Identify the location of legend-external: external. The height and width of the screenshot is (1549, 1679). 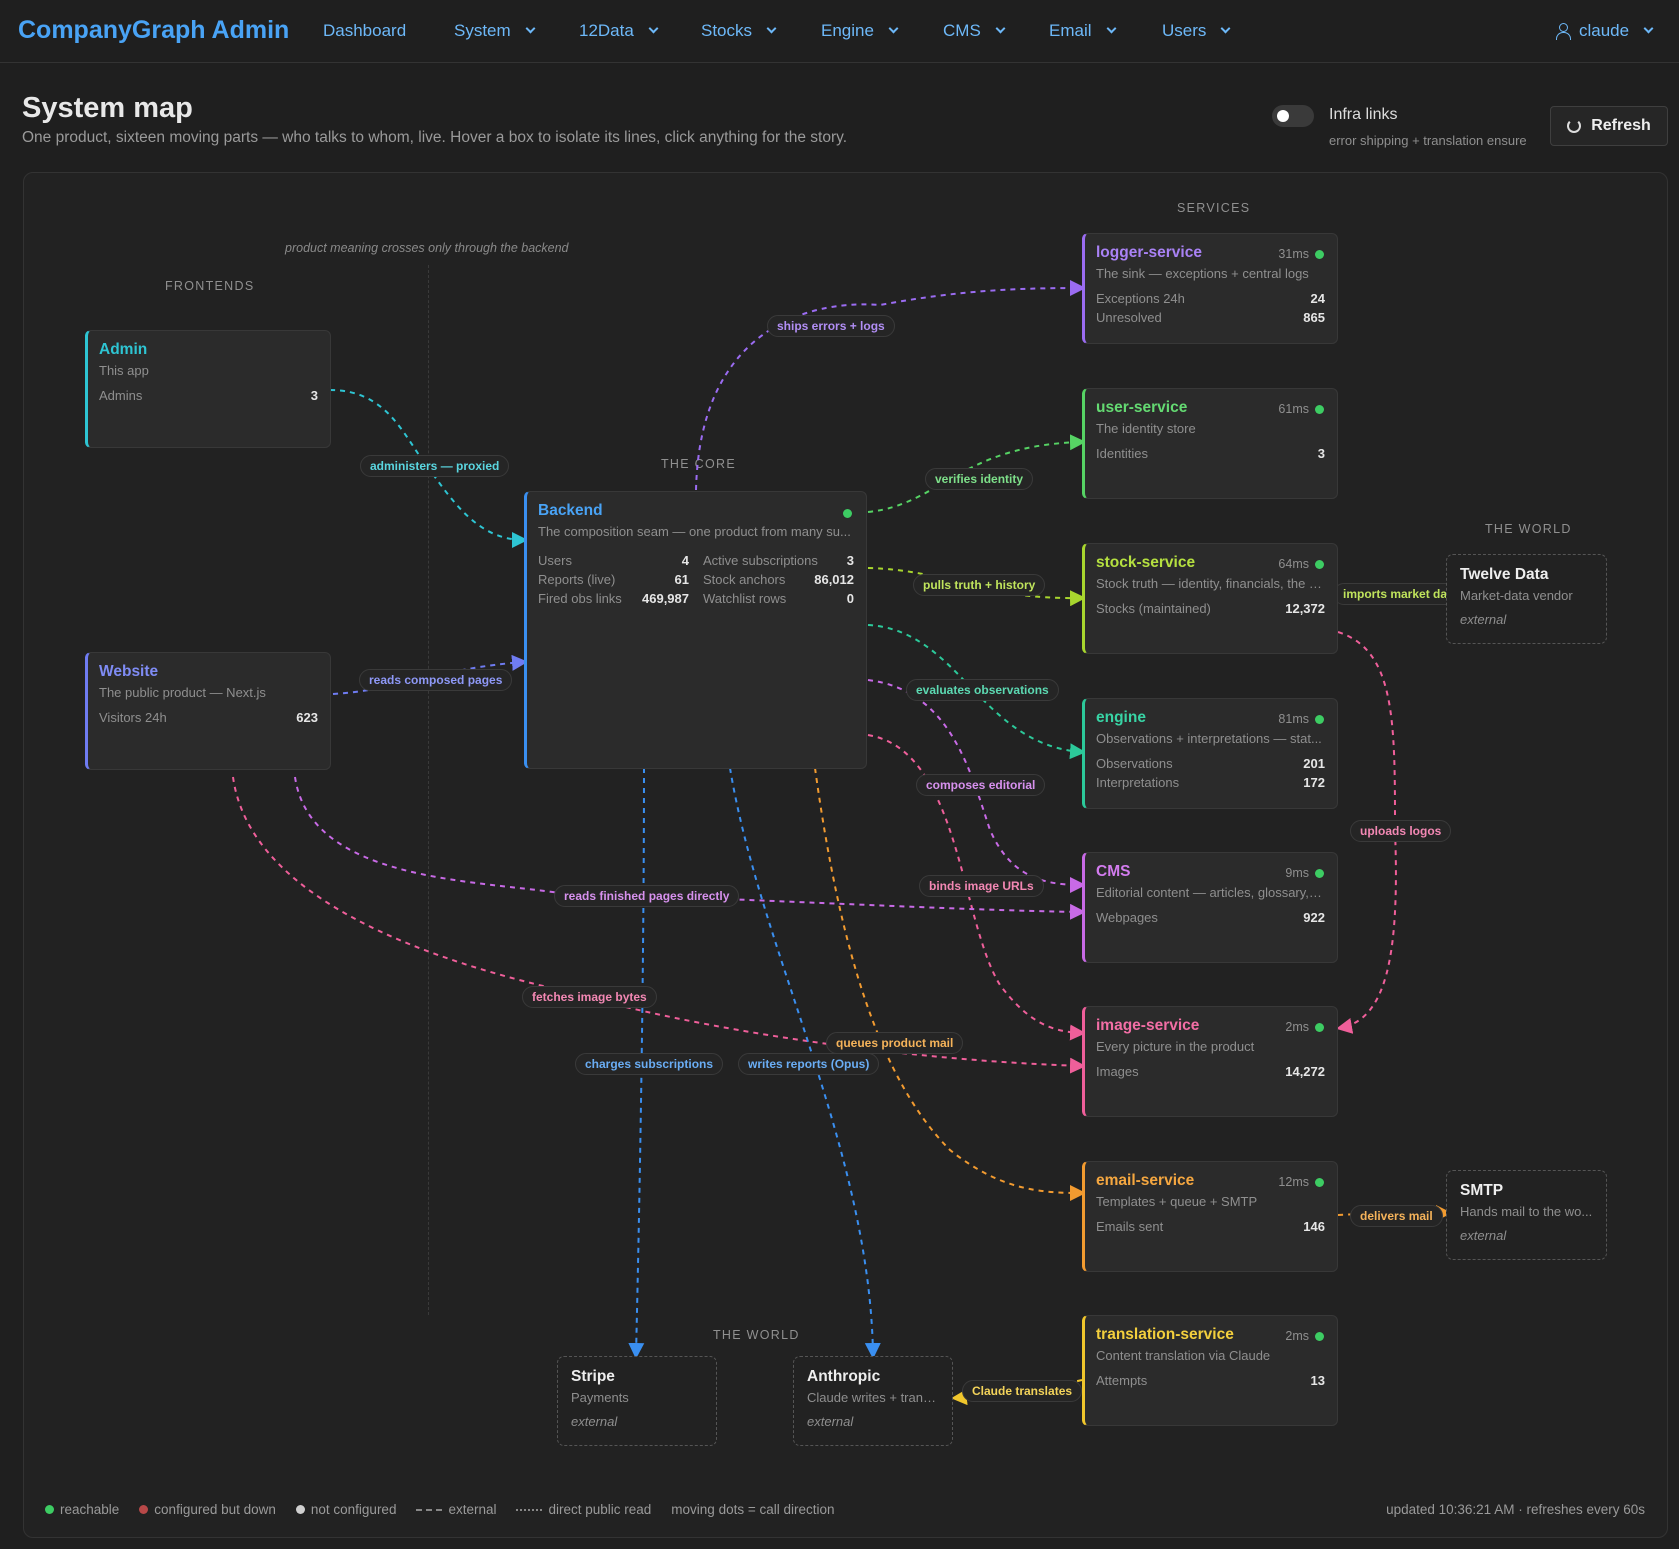
(456, 1509).